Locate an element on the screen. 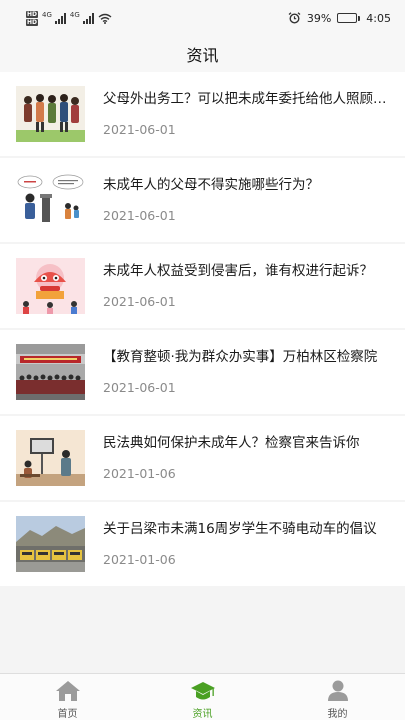 Image resolution: width=405 pixels, height=720 pixels. news-text: 【教育整顿·我为群众办实事】万柏林区检察院 2021-06-01 is located at coordinates (247, 372).